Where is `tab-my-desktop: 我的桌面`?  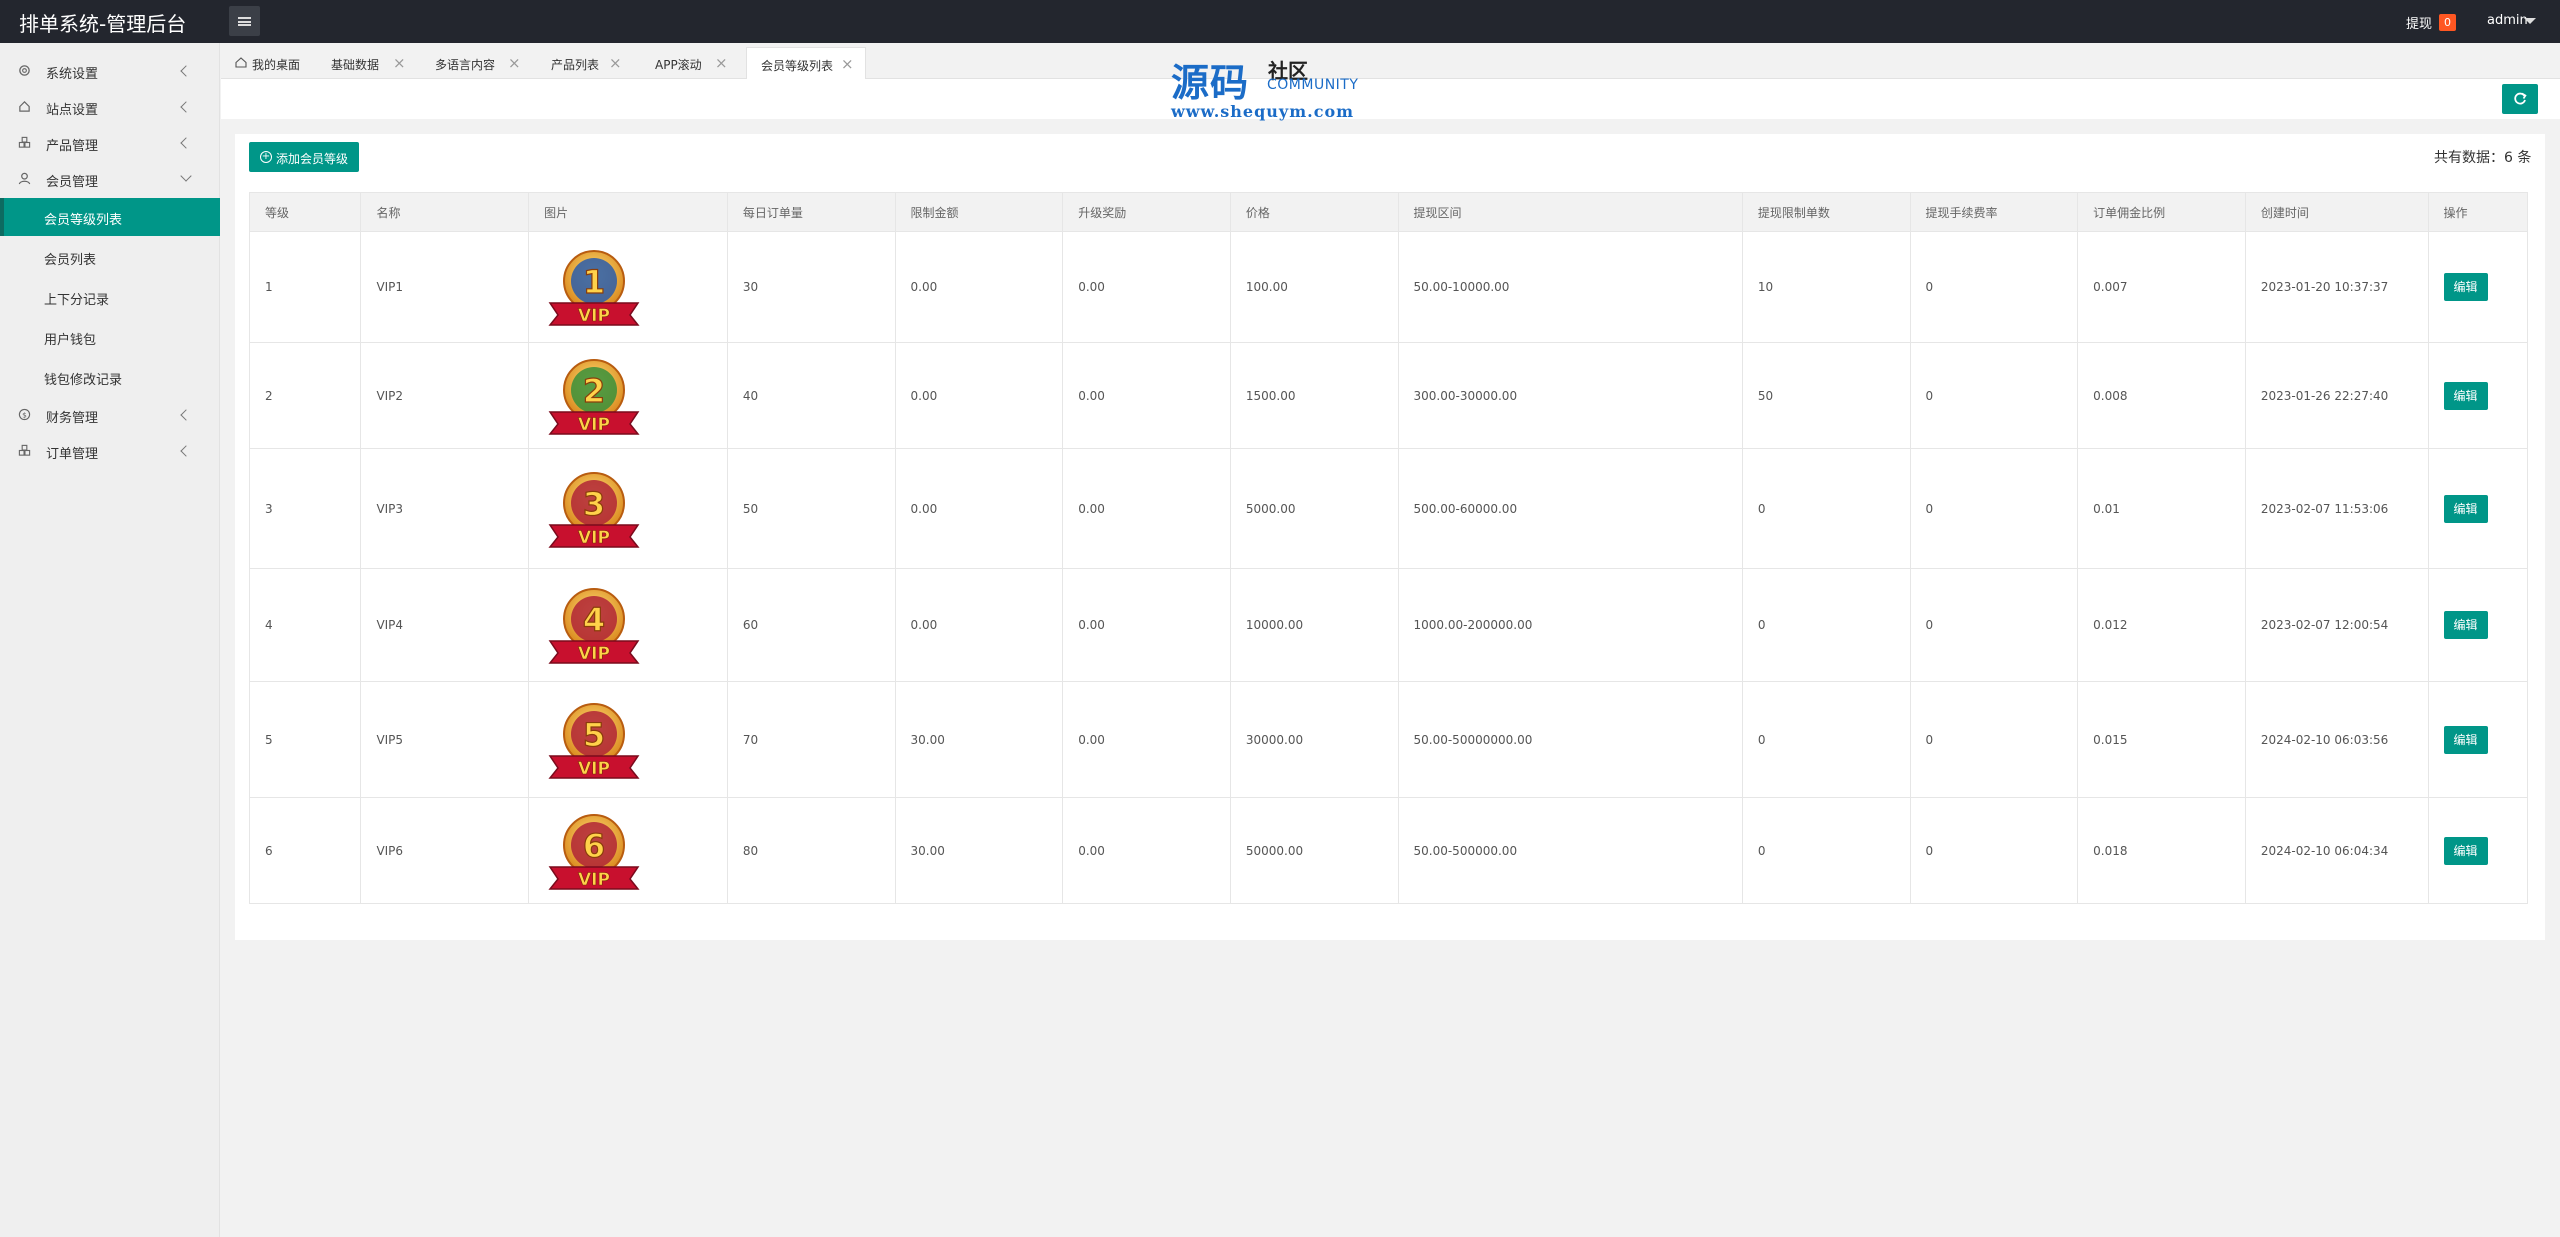
tab-my-desktop: 我的桌面 is located at coordinates (270, 63).